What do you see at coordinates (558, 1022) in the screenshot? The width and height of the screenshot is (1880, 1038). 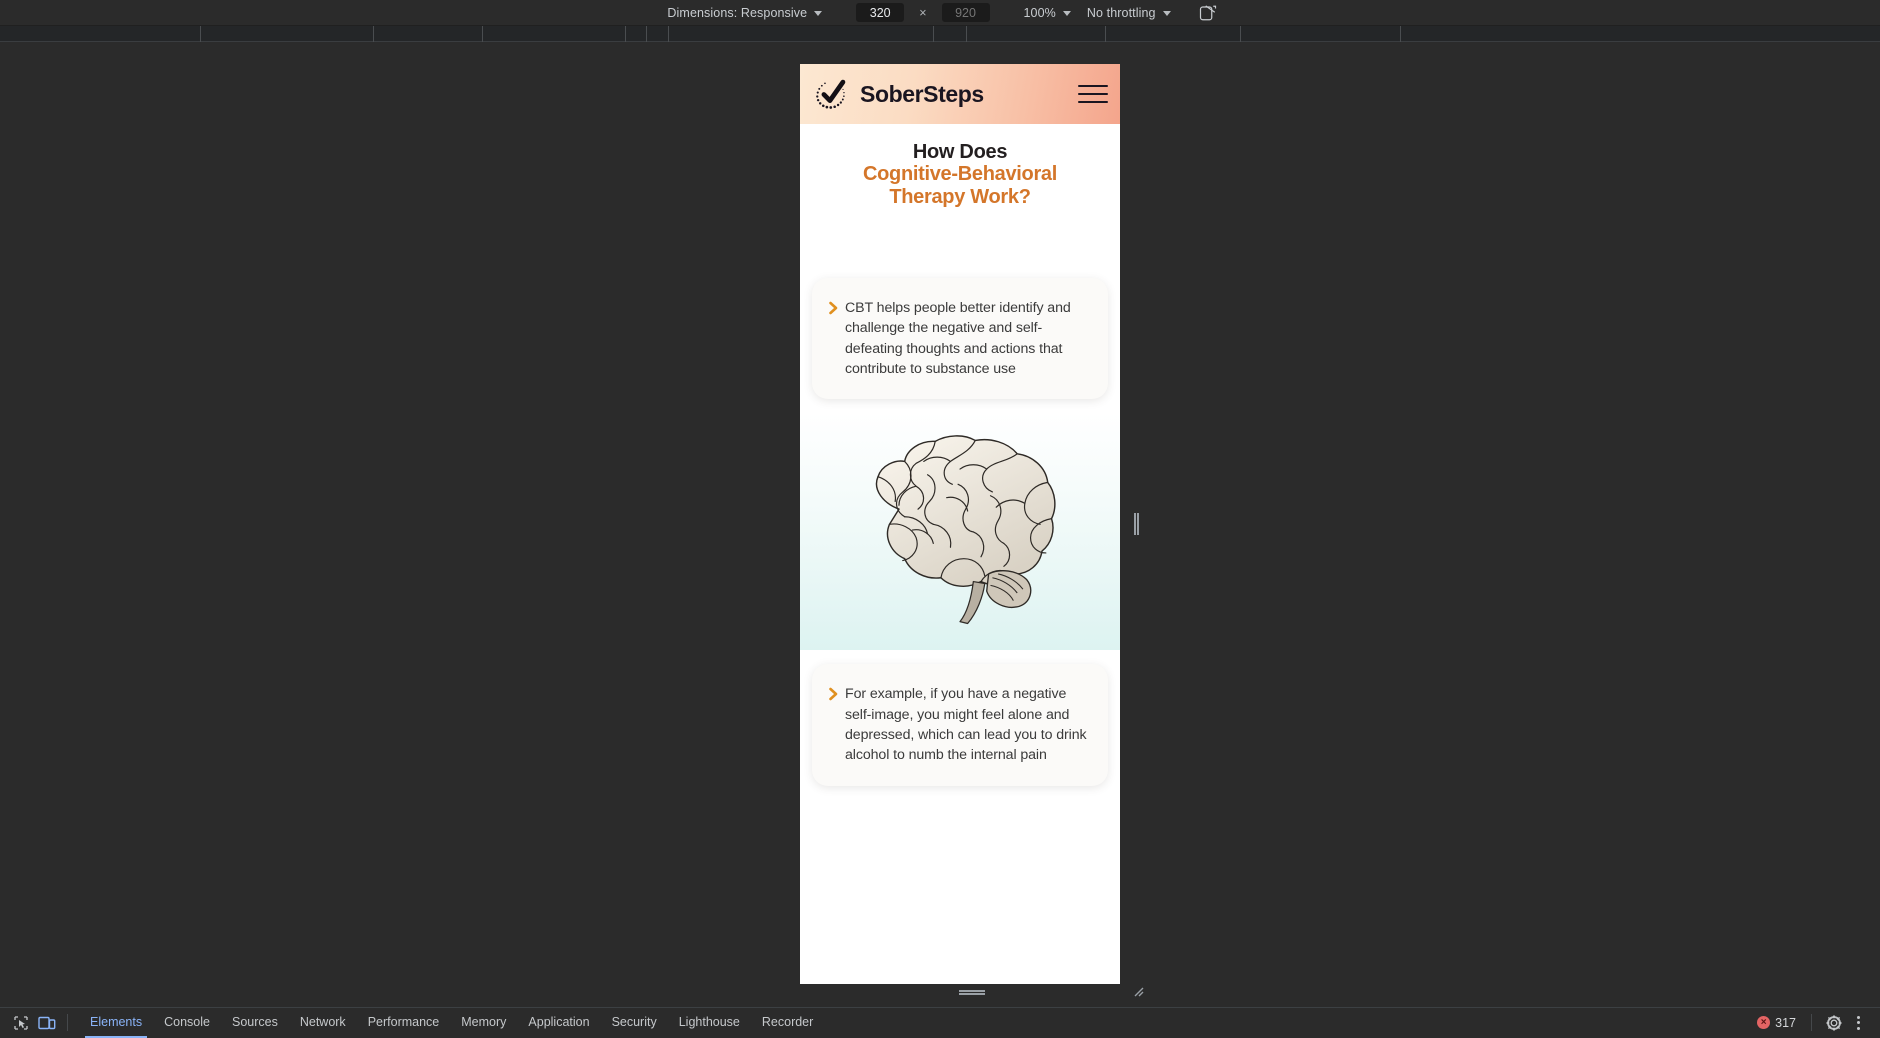 I see `tab-application: Application` at bounding box center [558, 1022].